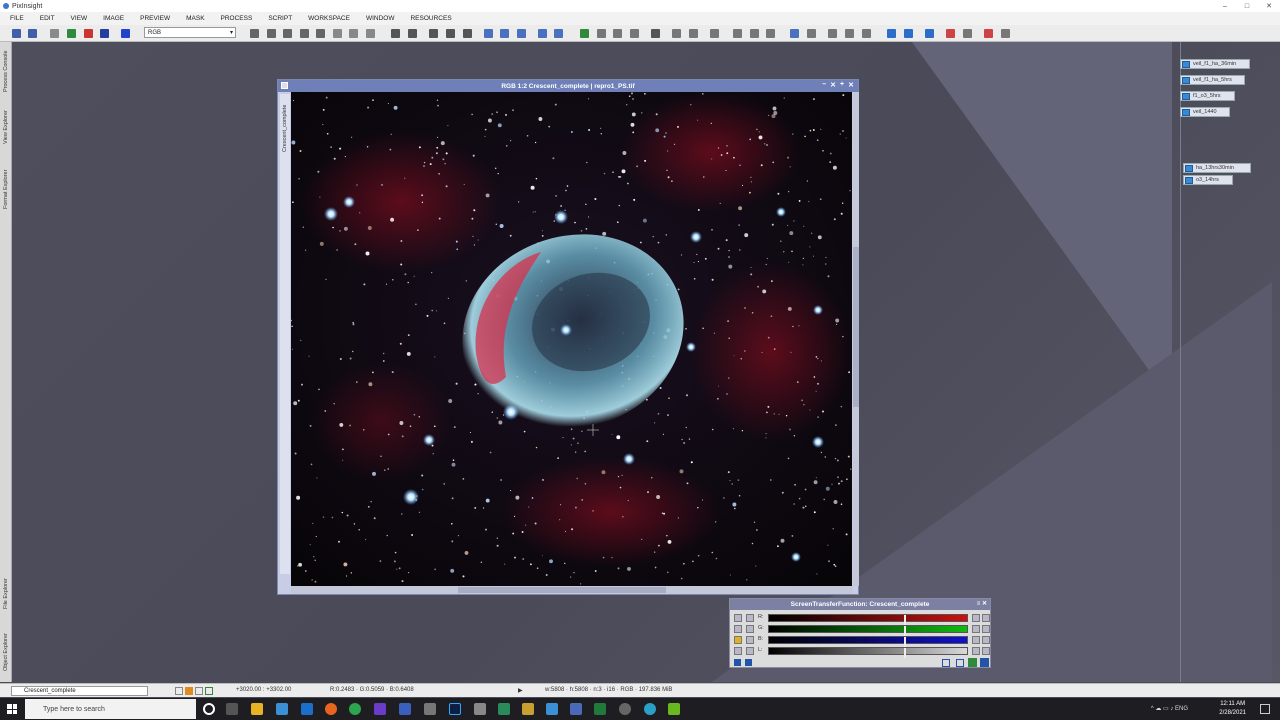 The width and height of the screenshot is (1280, 720). I want to click on preview-delete-icon, so click(521, 33).